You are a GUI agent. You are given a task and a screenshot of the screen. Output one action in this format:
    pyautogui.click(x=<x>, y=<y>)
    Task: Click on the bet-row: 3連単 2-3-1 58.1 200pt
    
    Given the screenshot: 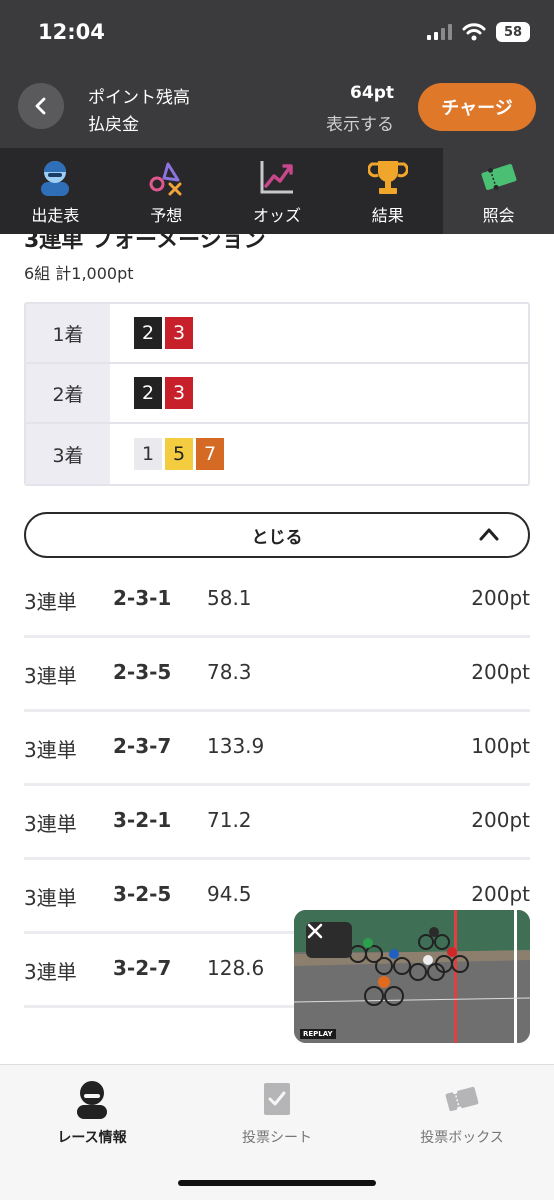 What is the action you would take?
    pyautogui.click(x=277, y=601)
    